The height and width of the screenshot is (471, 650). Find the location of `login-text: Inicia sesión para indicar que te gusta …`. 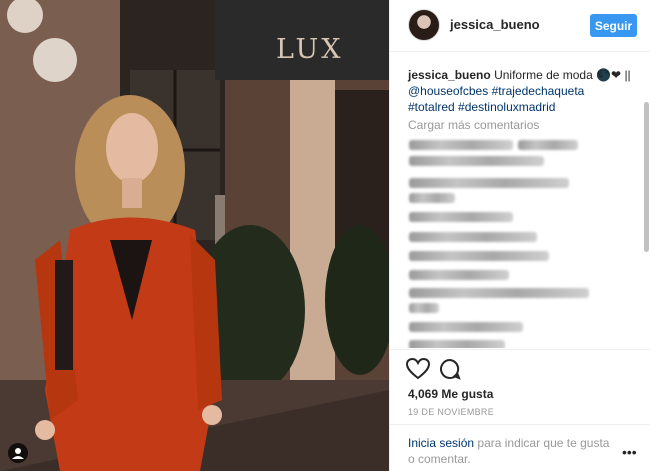

login-text: Inicia sesión para indicar que te gusta … is located at coordinates (510, 451).